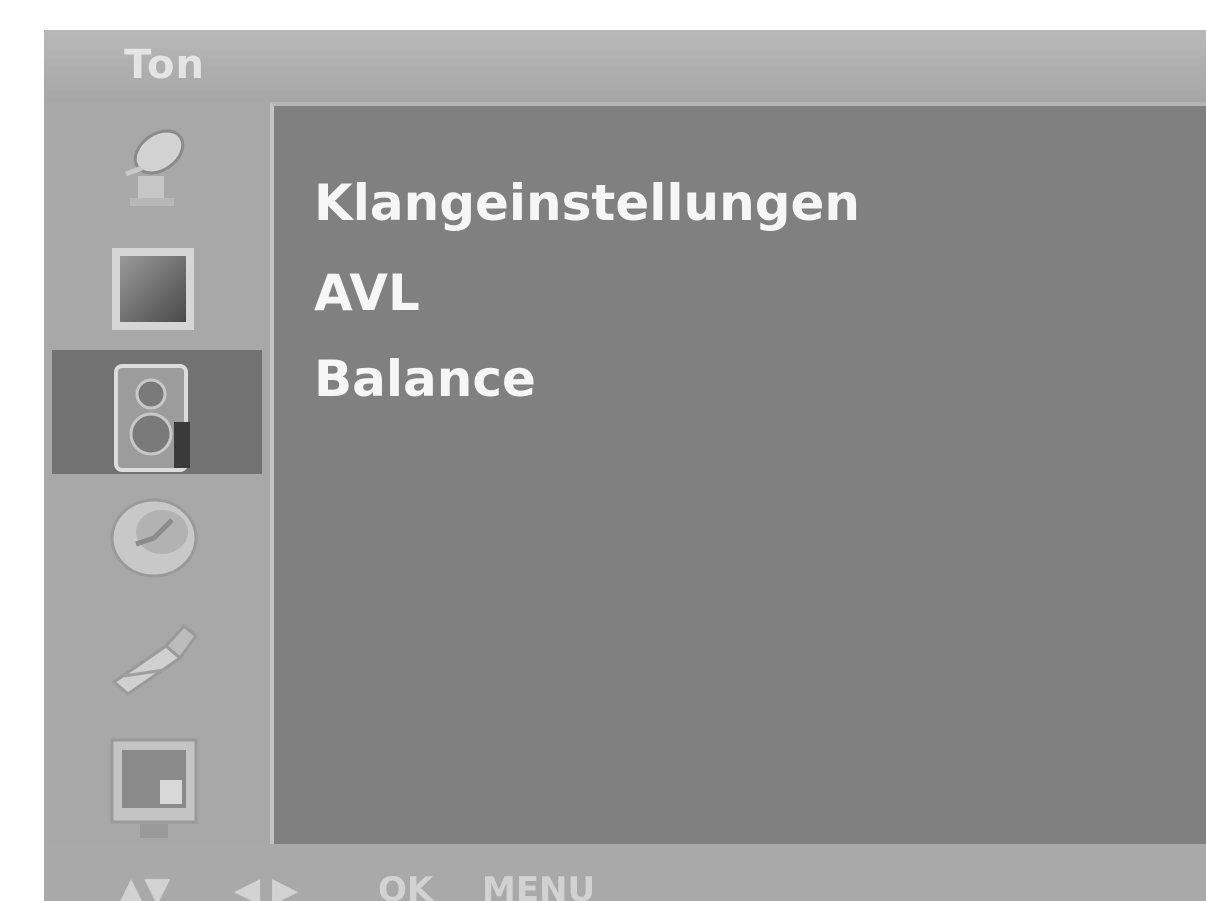  Describe the element at coordinates (406, 885) in the screenshot. I see `ok-hint: OK` at that location.